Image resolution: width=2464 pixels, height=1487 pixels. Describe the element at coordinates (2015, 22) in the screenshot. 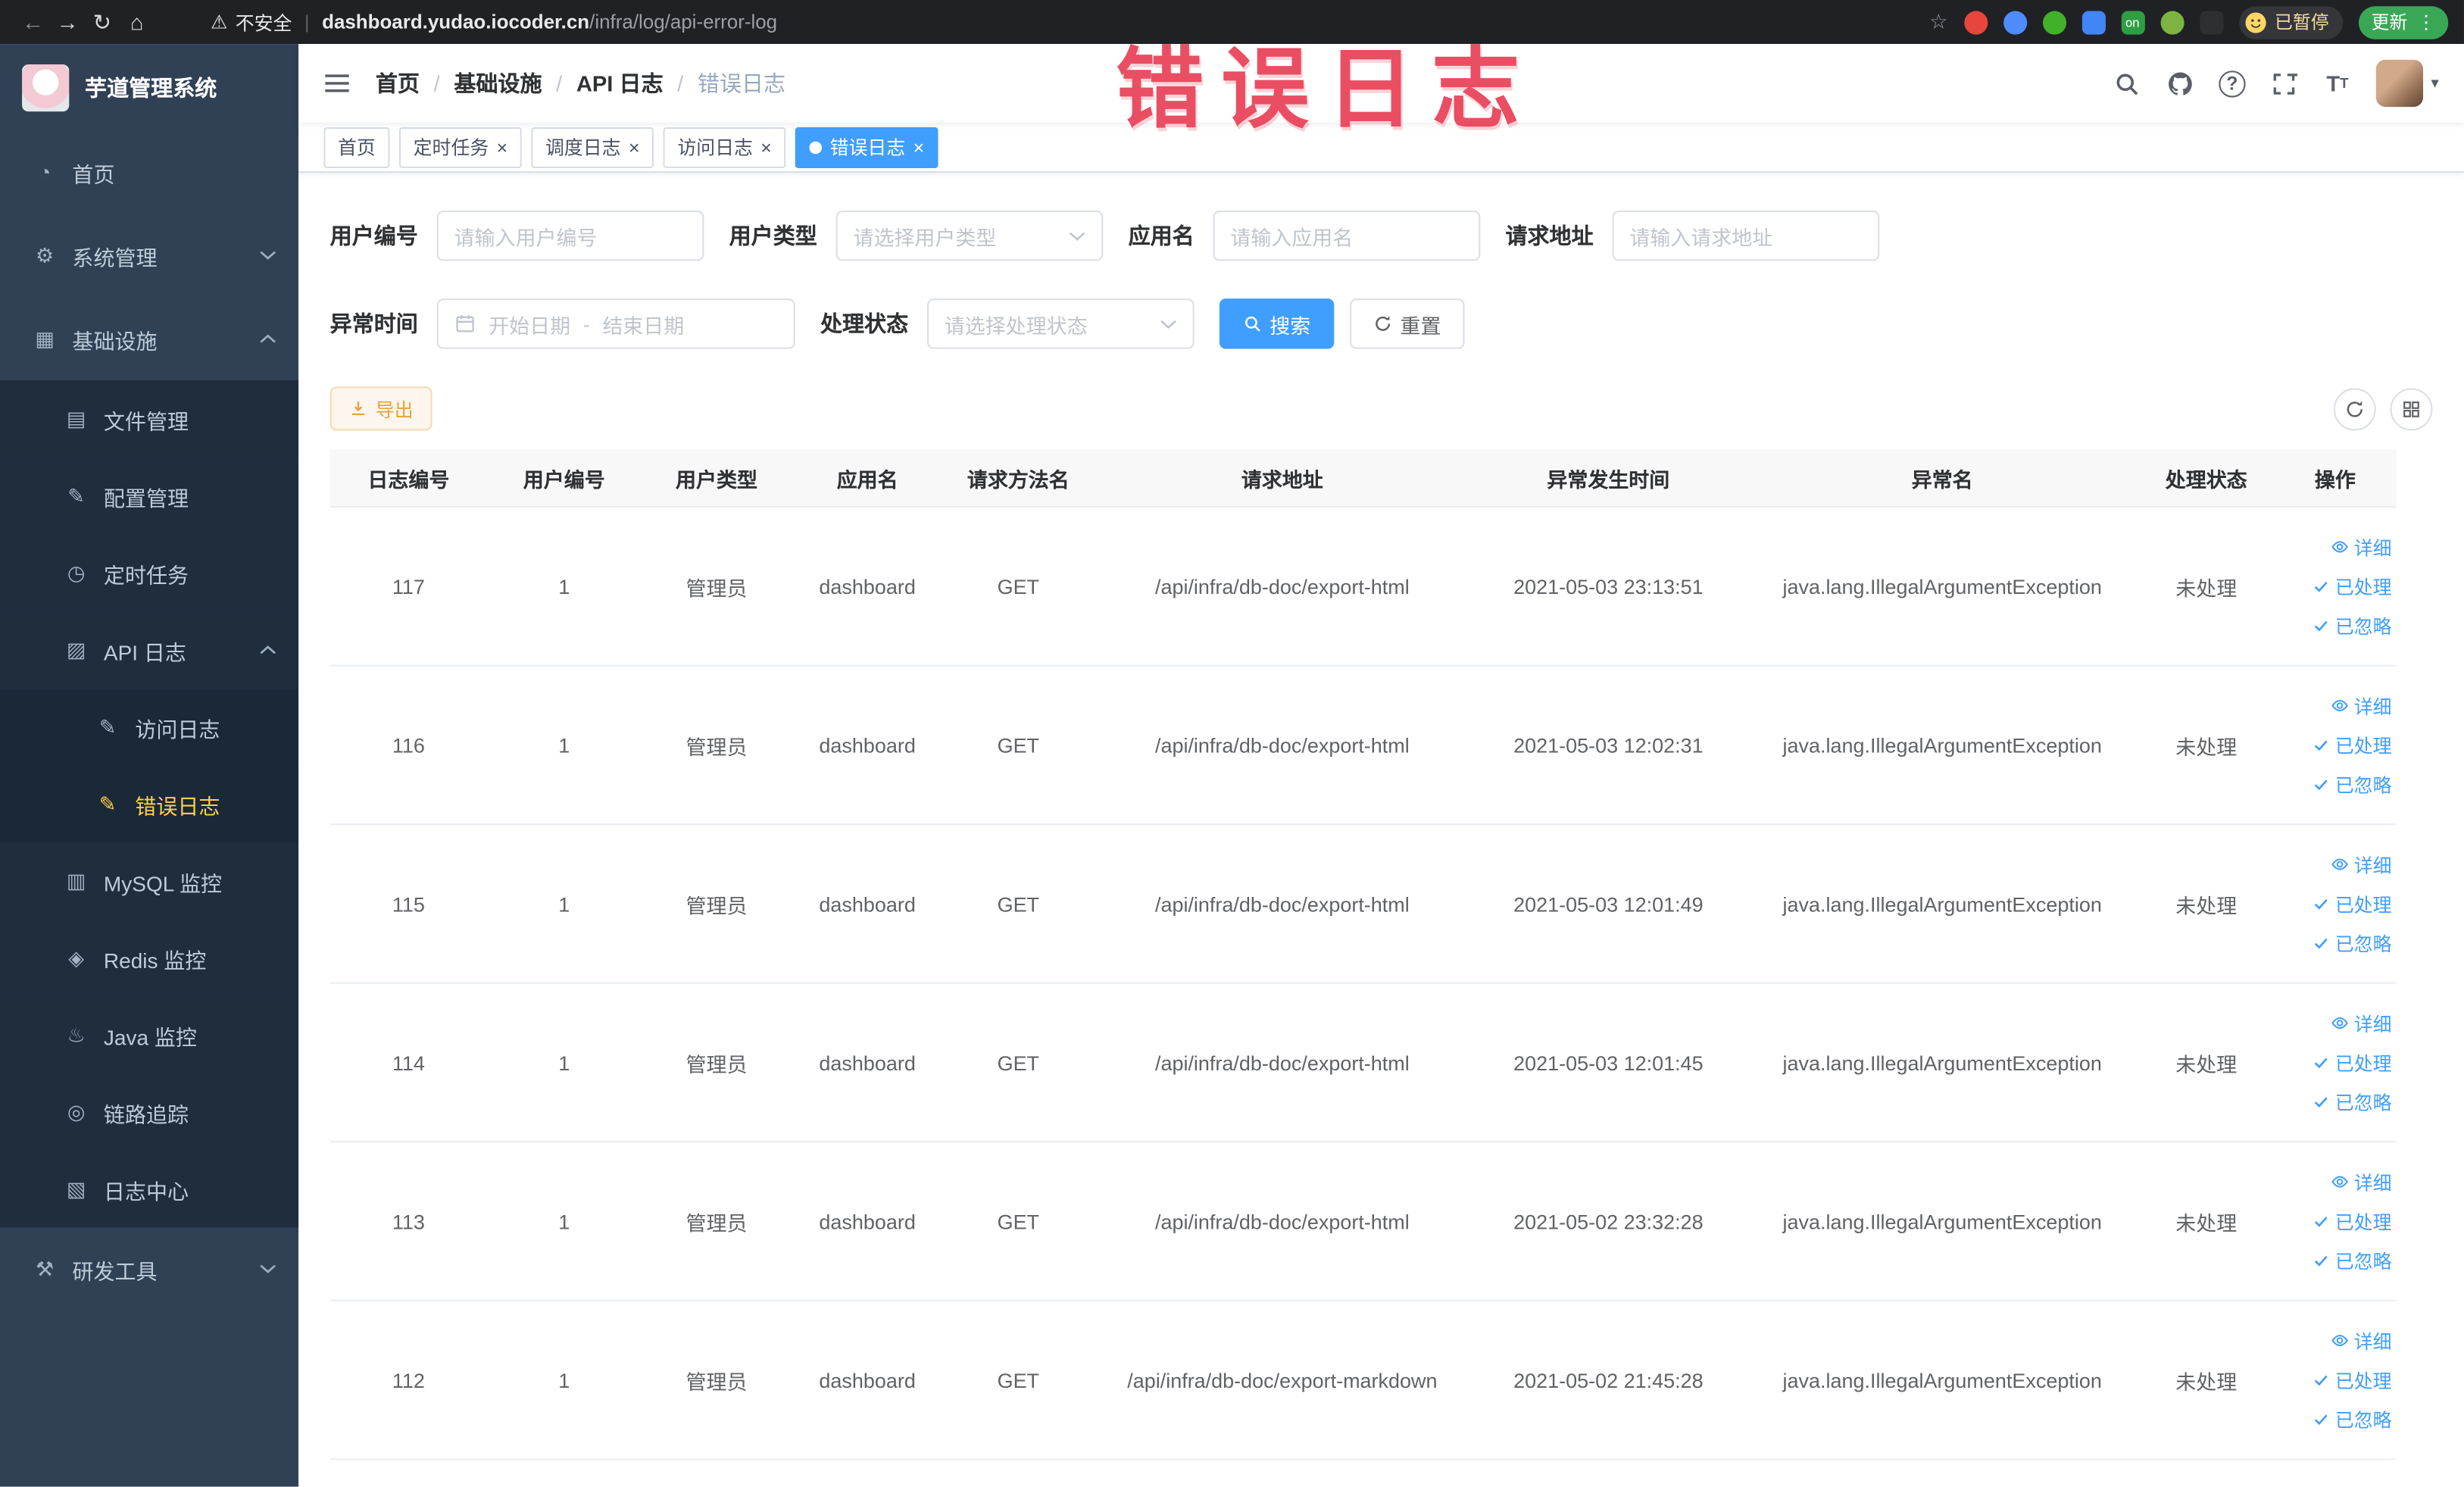

I see `blue-dot-extension-icon` at that location.